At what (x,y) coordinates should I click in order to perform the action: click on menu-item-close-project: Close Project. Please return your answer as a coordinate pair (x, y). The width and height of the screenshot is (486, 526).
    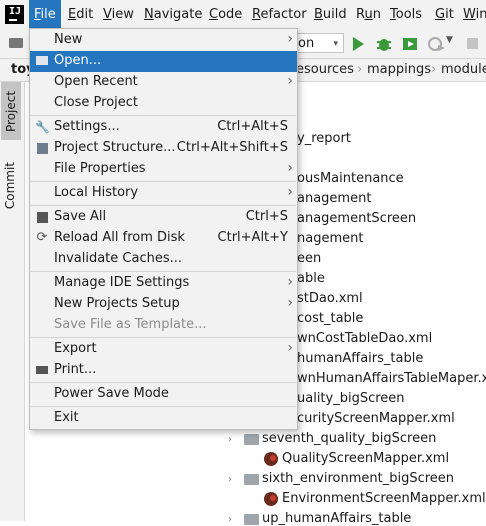
    Looking at the image, I should click on (163, 103).